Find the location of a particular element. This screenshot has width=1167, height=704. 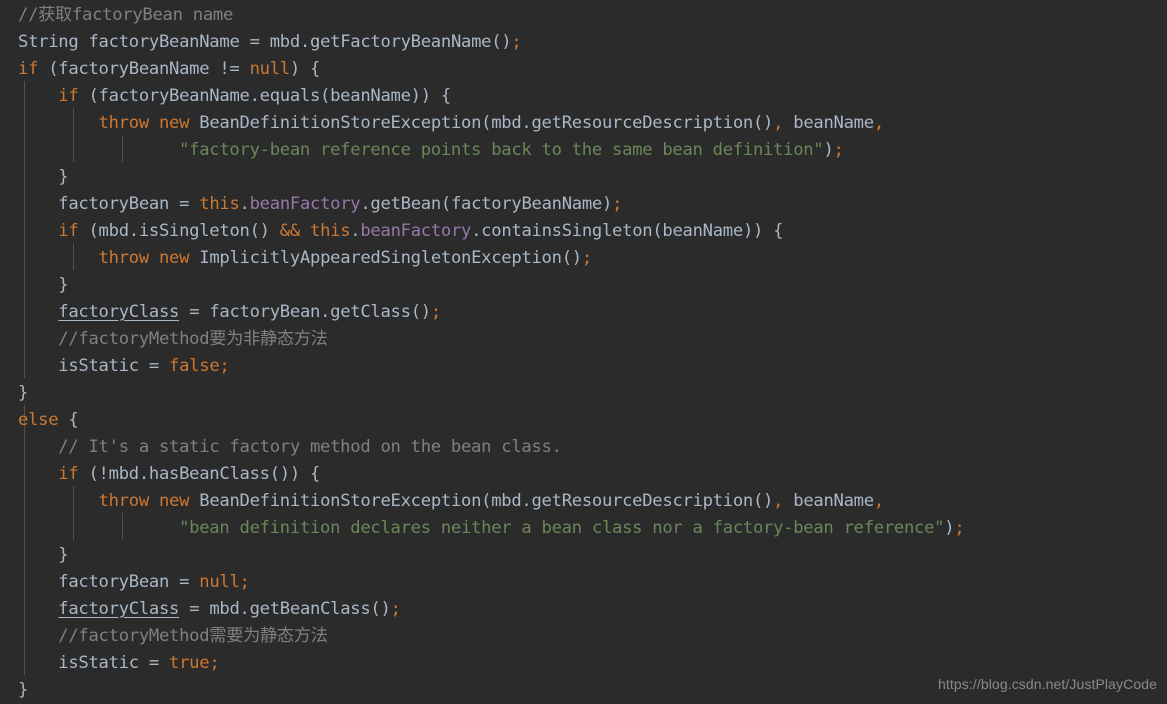

code-line: if (!mbd.hasBeanClass()) { is located at coordinates (592, 474).